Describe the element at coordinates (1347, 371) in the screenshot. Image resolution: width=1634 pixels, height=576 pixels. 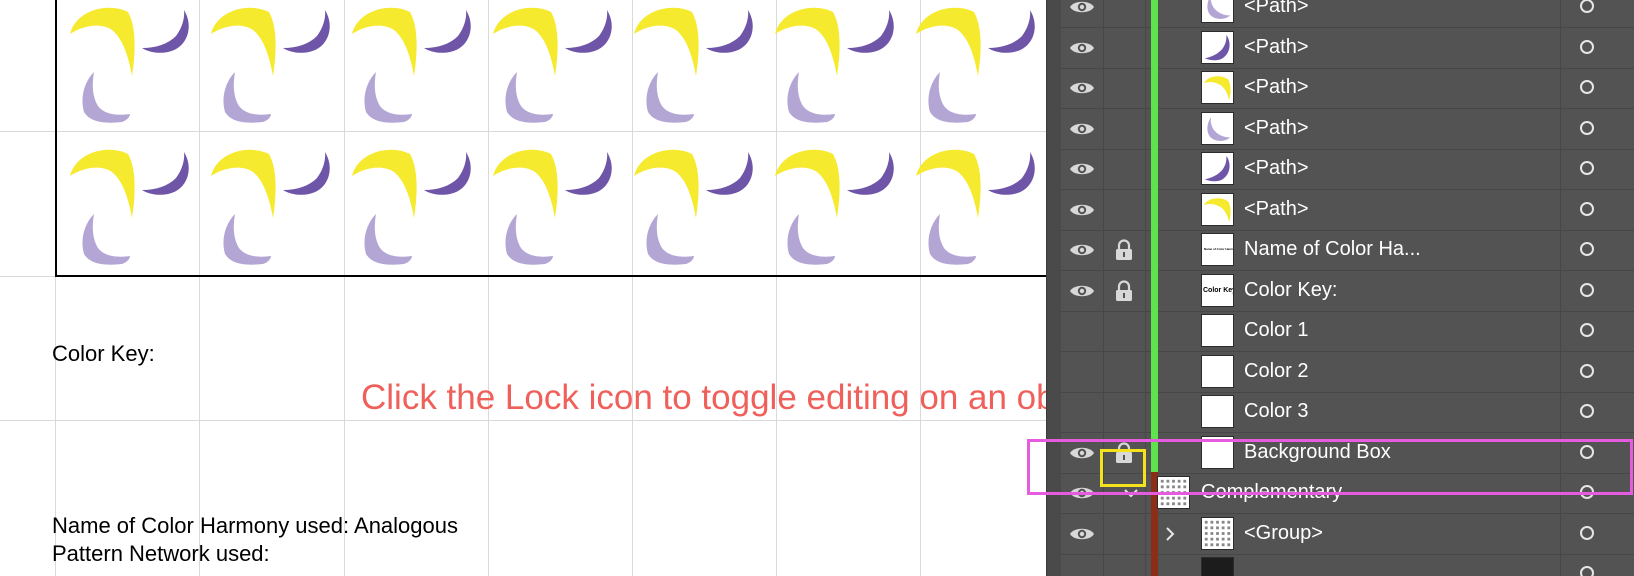
I see `layer-row-color-2: Color 2` at that location.